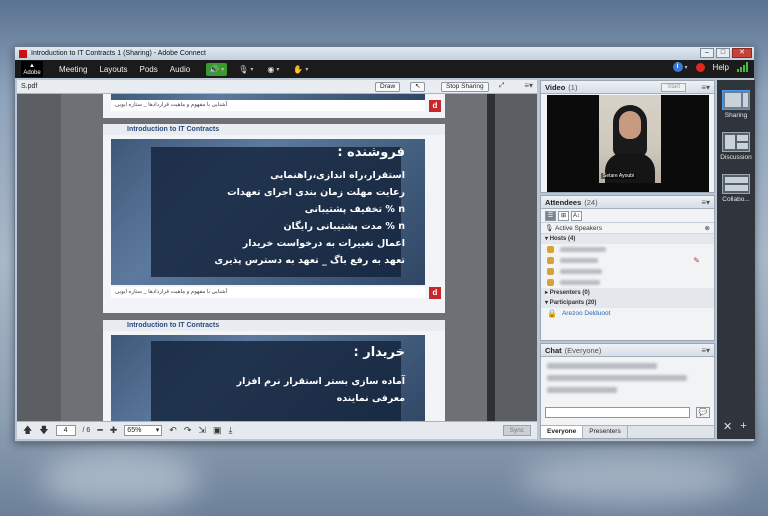 The width and height of the screenshot is (768, 516). What do you see at coordinates (465, 87) in the screenshot?
I see `stop-sharing-button: Stop Sharing` at bounding box center [465, 87].